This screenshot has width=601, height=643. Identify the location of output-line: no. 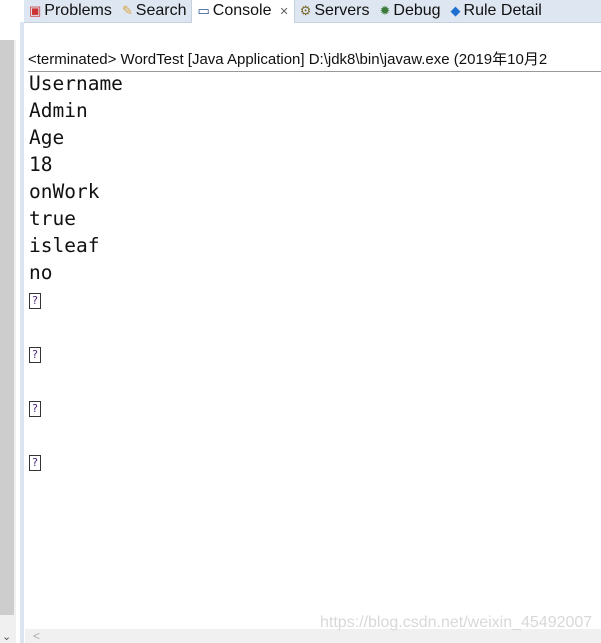
(41, 272).